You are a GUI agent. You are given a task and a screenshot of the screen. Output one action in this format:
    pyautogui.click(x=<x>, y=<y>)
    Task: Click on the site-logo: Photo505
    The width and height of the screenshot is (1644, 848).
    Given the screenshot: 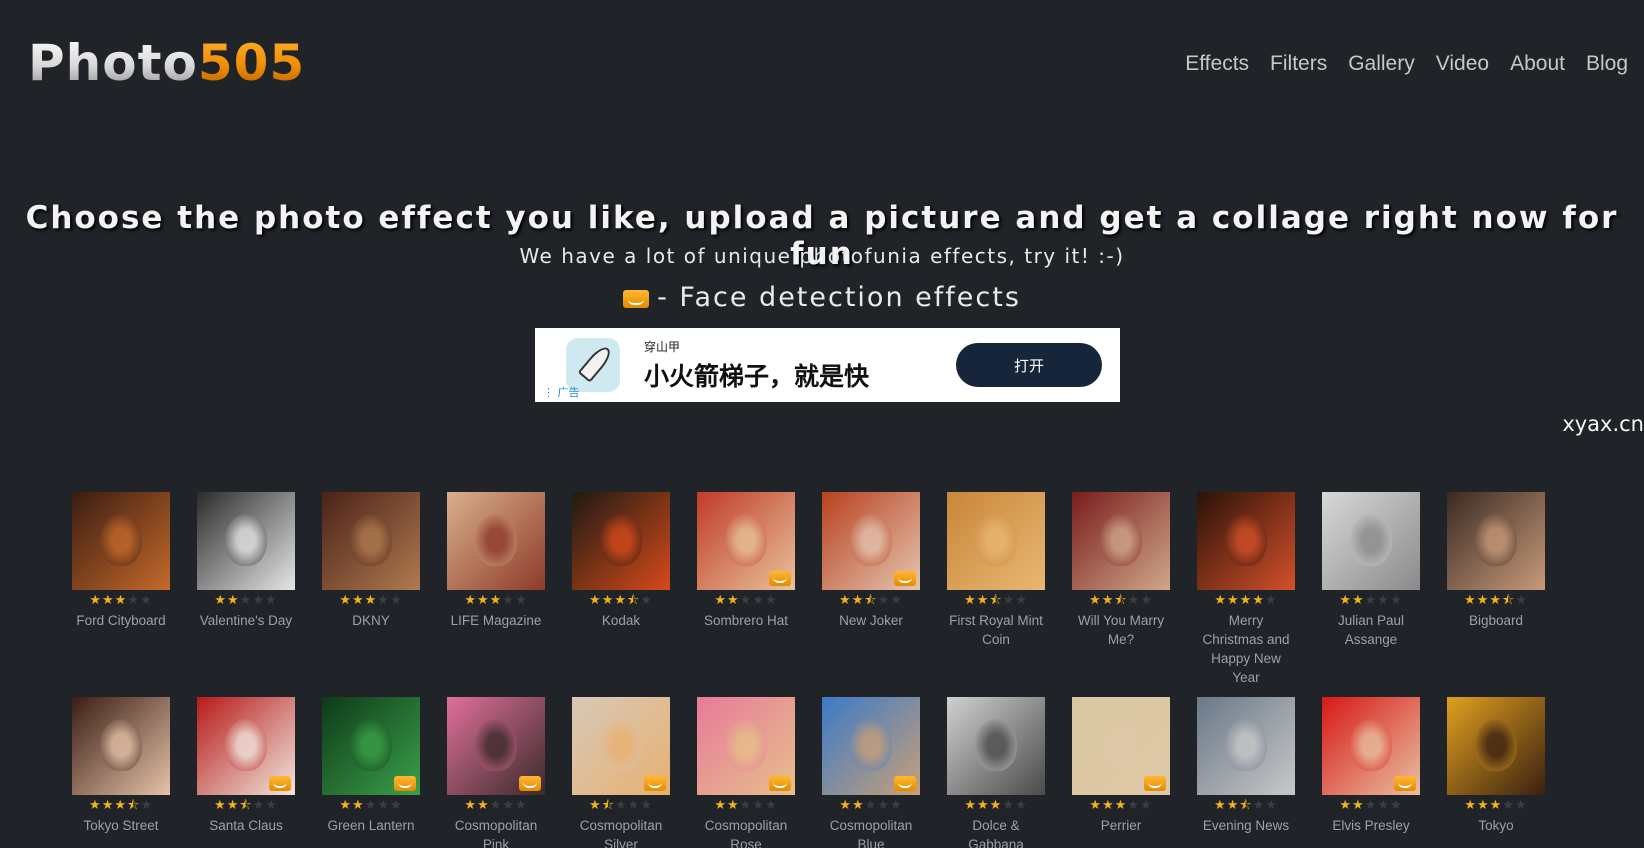 What is the action you would take?
    pyautogui.click(x=166, y=63)
    